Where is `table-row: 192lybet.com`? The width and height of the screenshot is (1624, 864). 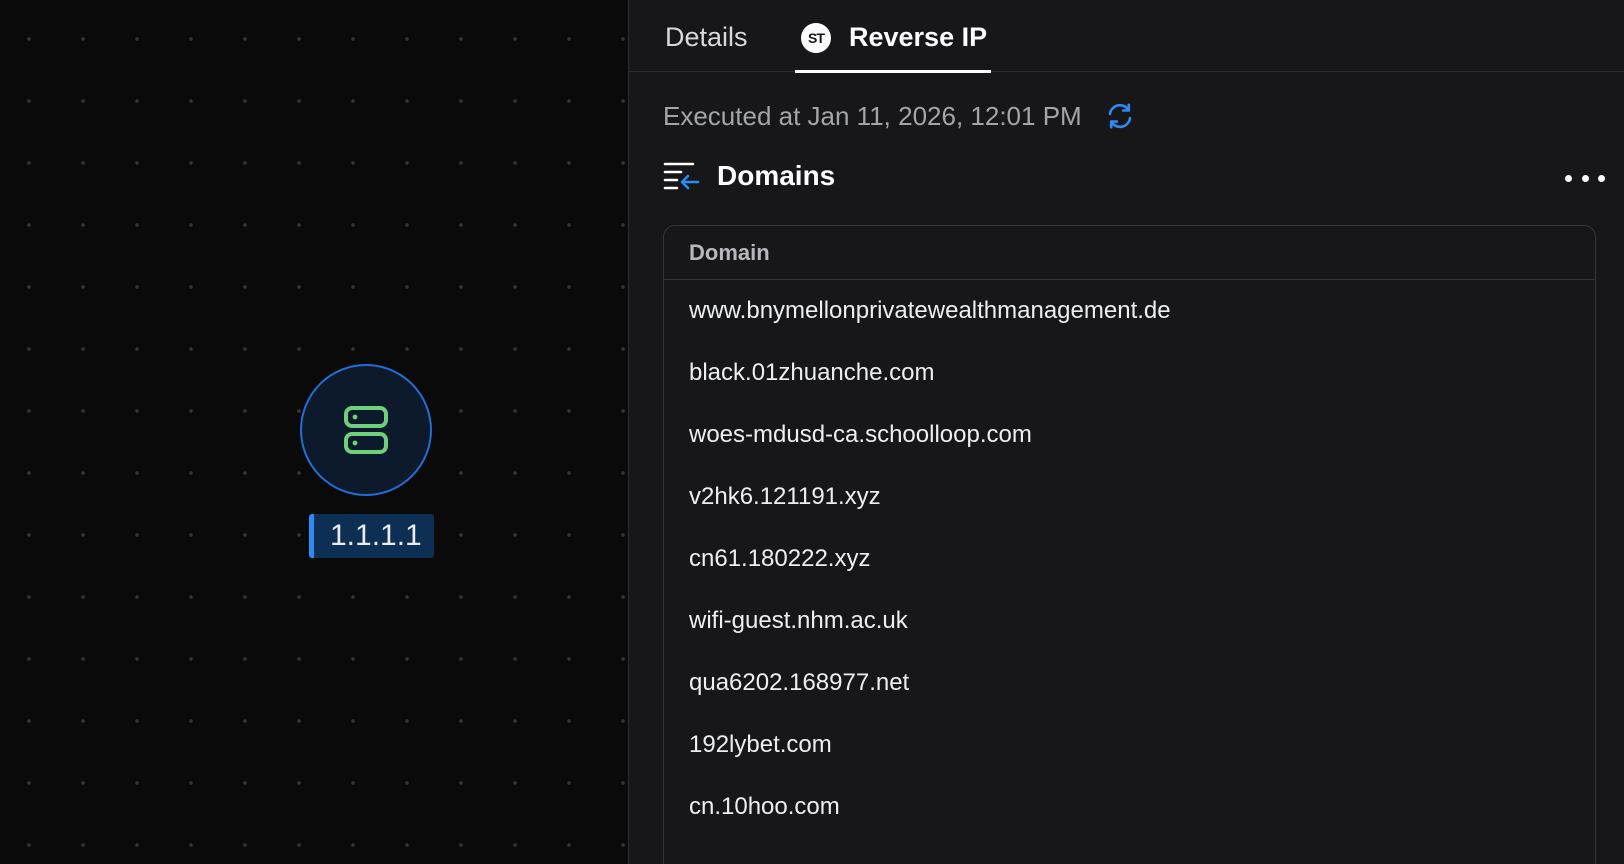
table-row: 192lybet.com is located at coordinates (1129, 745).